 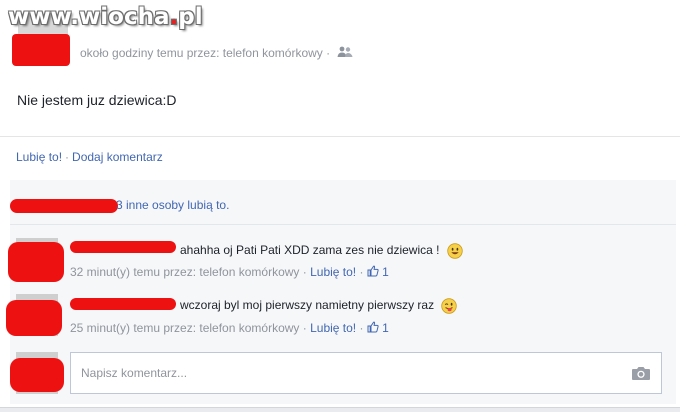 What do you see at coordinates (64, 206) in the screenshot?
I see `redacted-like-names` at bounding box center [64, 206].